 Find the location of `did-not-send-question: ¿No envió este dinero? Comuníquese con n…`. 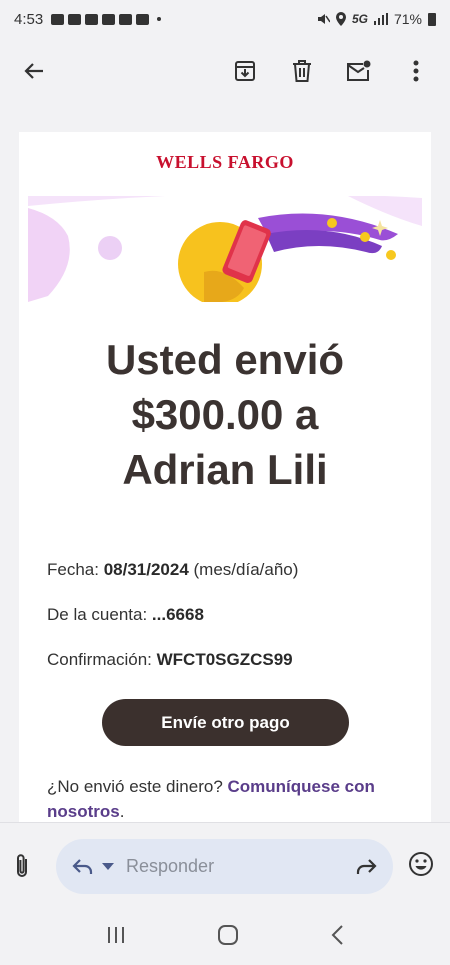

did-not-send-question: ¿No envió este dinero? Comuníquese con n… is located at coordinates (227, 798).